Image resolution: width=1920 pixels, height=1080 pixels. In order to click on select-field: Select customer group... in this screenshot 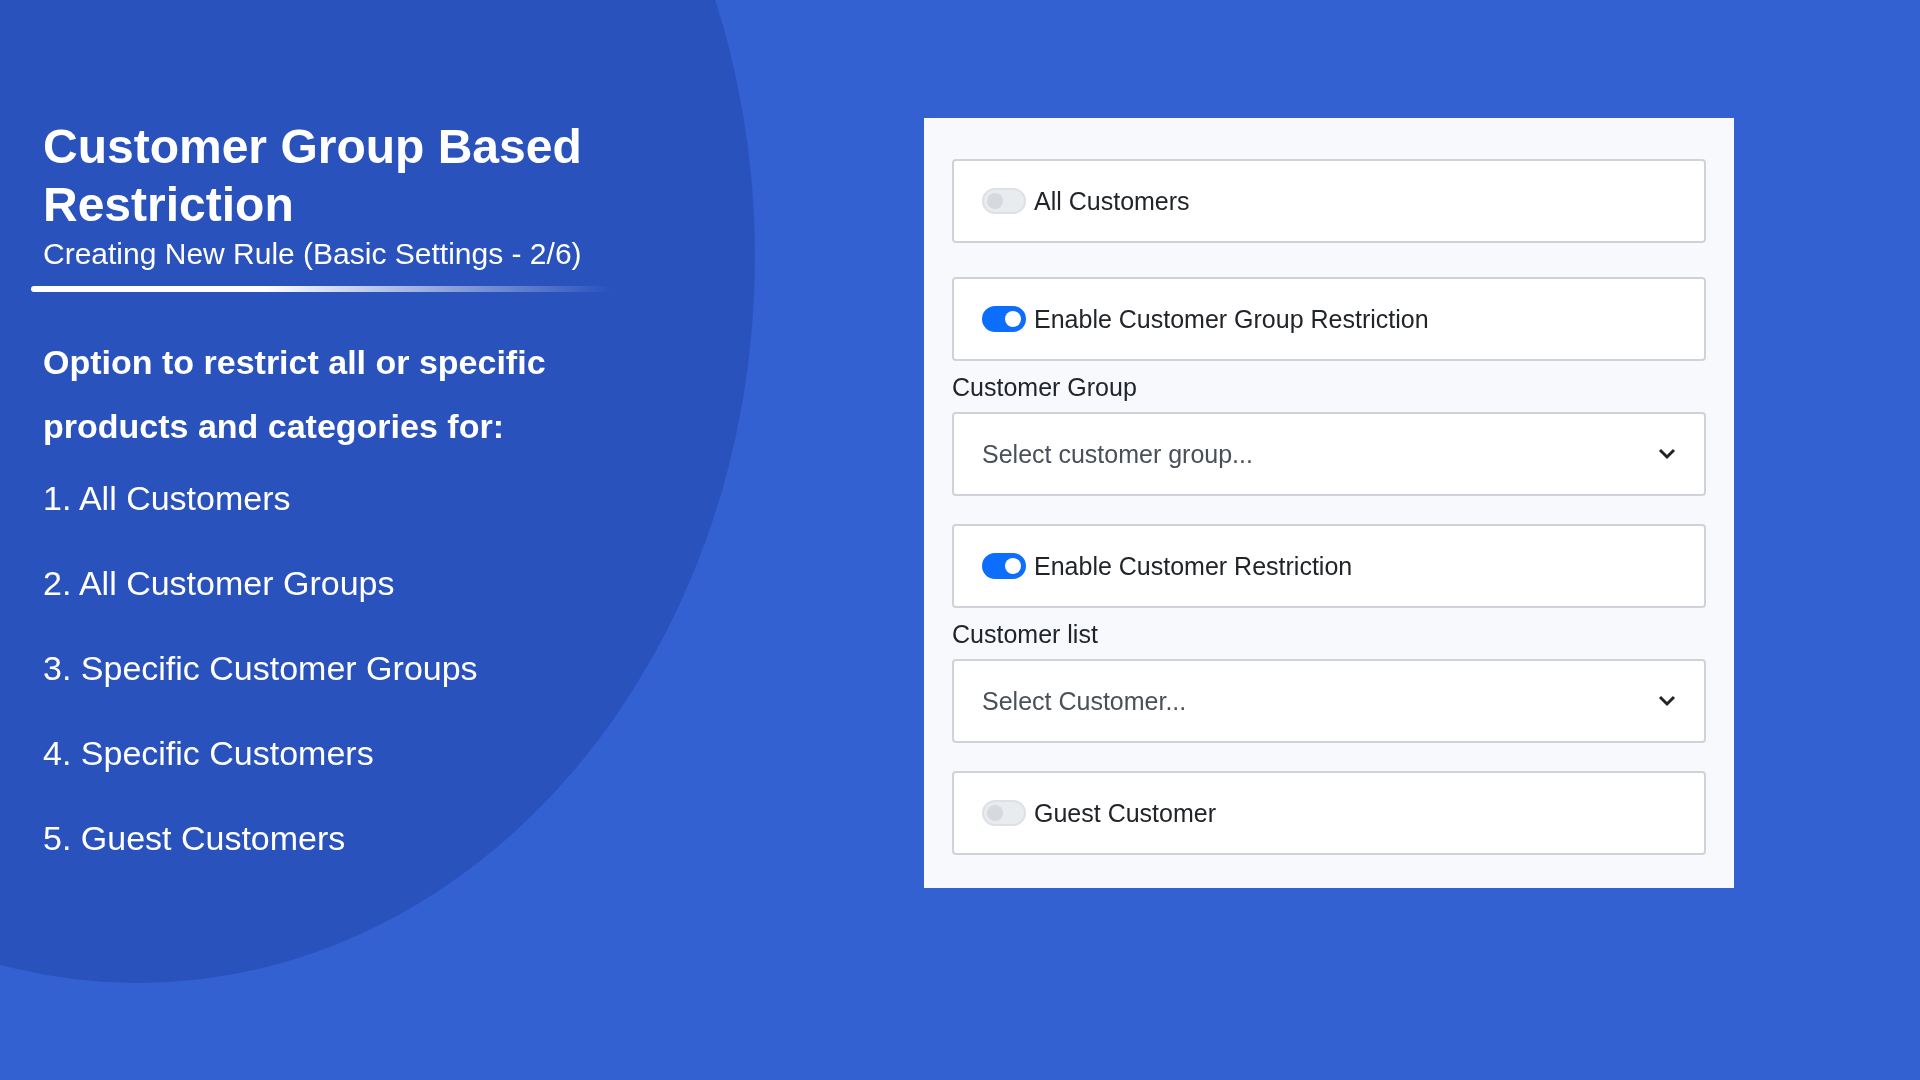, I will do `click(1329, 454)`.